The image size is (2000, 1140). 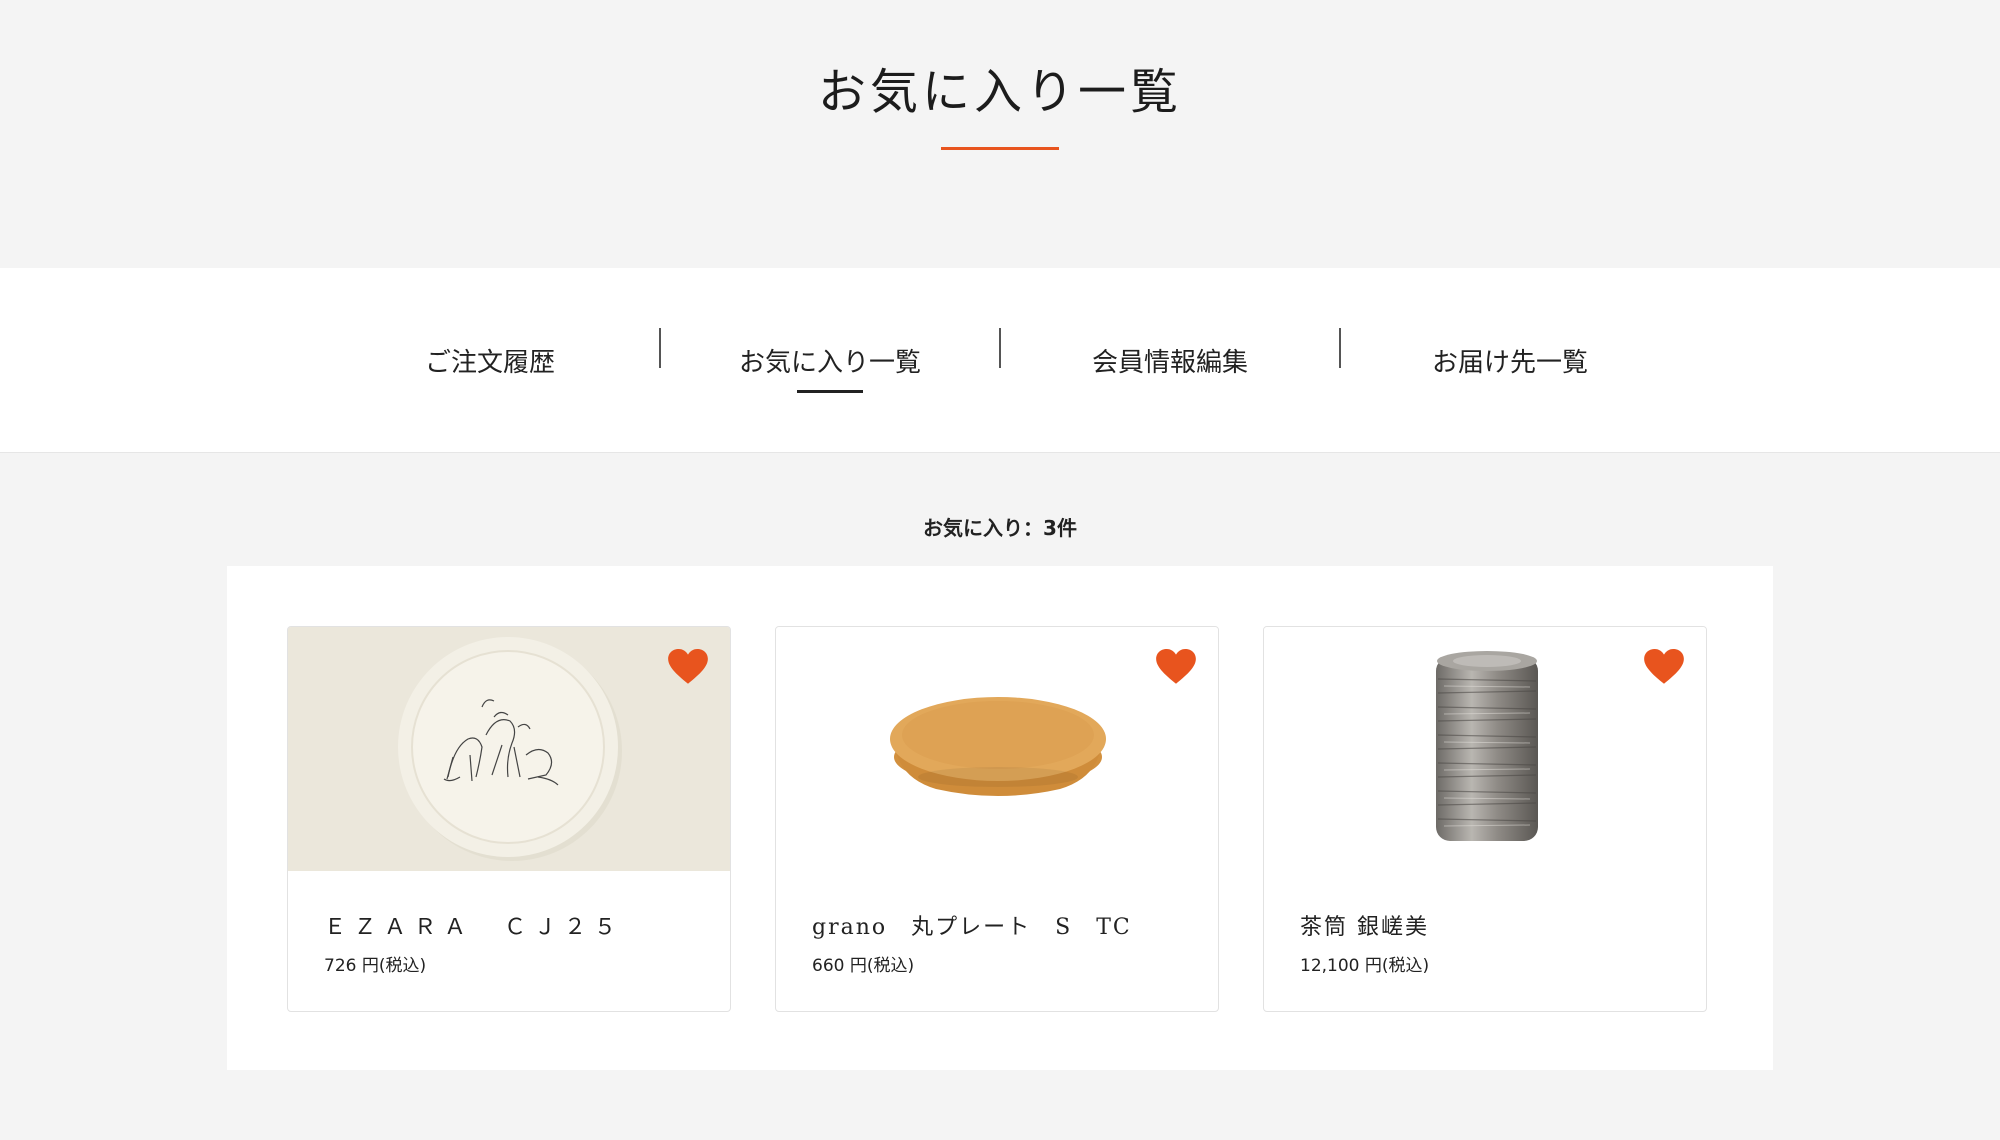 What do you see at coordinates (1170, 360) in the screenshot?
I see `tab-member-info: 会員情報編集` at bounding box center [1170, 360].